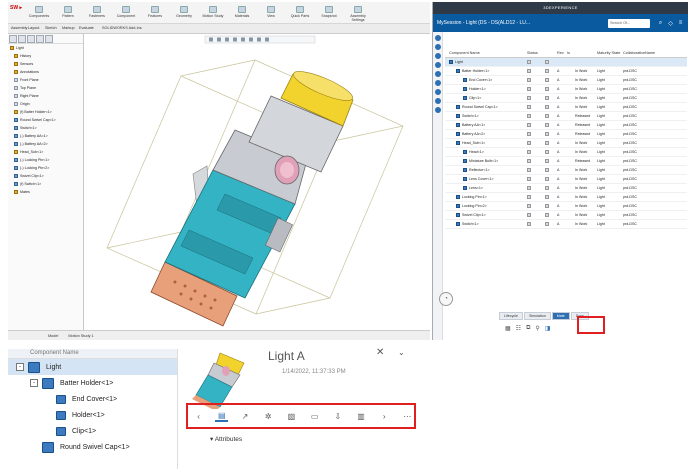 The image size is (700, 475). I want to click on zoom-tree-item: Holder<1>, so click(92, 415).